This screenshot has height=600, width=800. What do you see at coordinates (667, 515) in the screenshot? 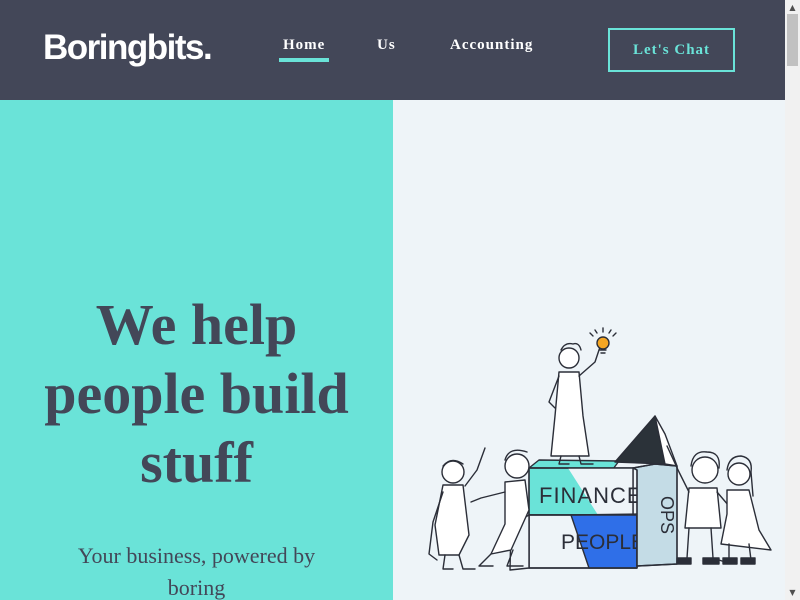
I see `block-label-ops: OPS` at bounding box center [667, 515].